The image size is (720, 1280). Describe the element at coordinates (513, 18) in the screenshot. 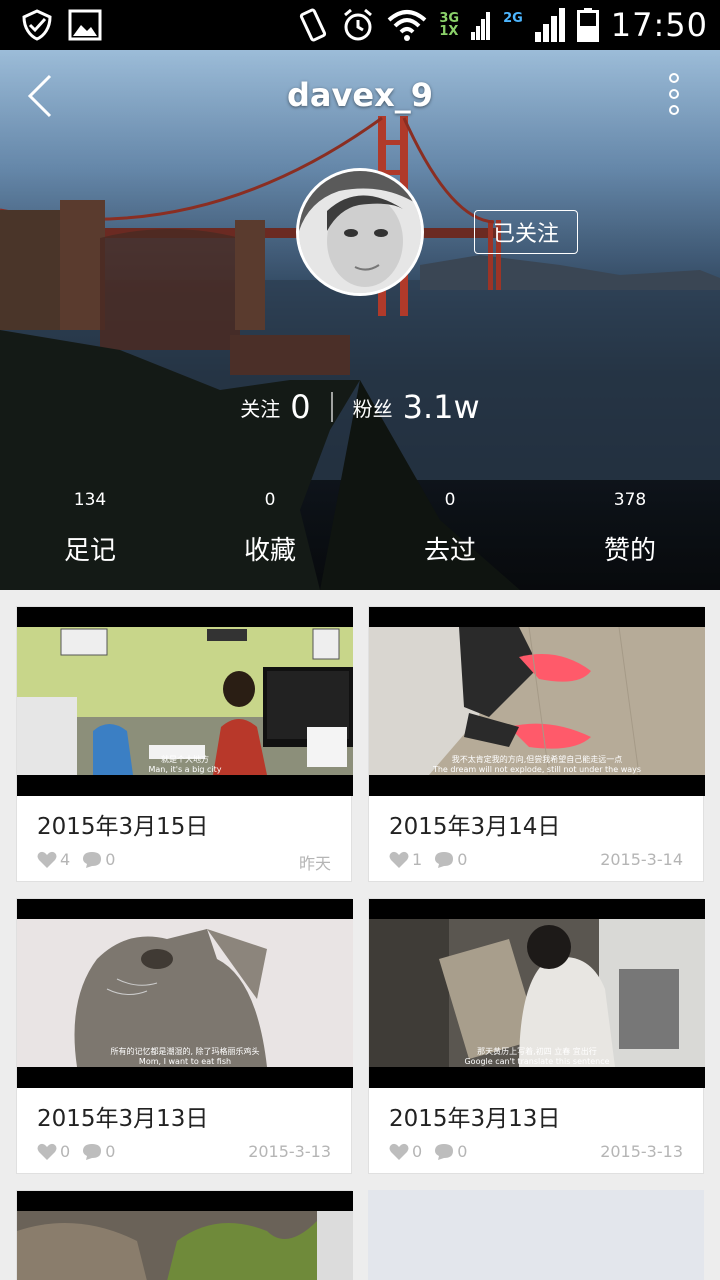

I see `network-indicator-2: 2G` at that location.